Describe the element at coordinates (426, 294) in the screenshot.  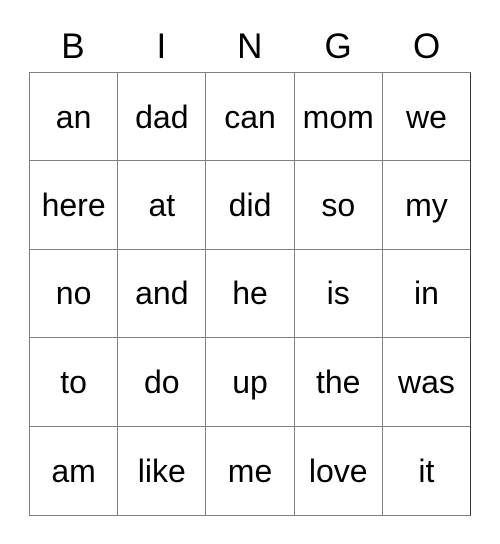
I see `bingo-cell-o3: in` at that location.